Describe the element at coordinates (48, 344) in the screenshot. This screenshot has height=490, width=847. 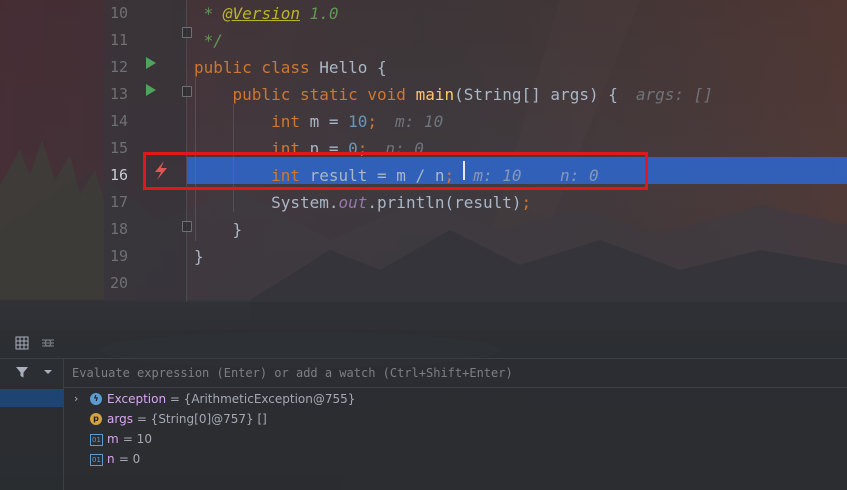
I see `watches-icon` at that location.